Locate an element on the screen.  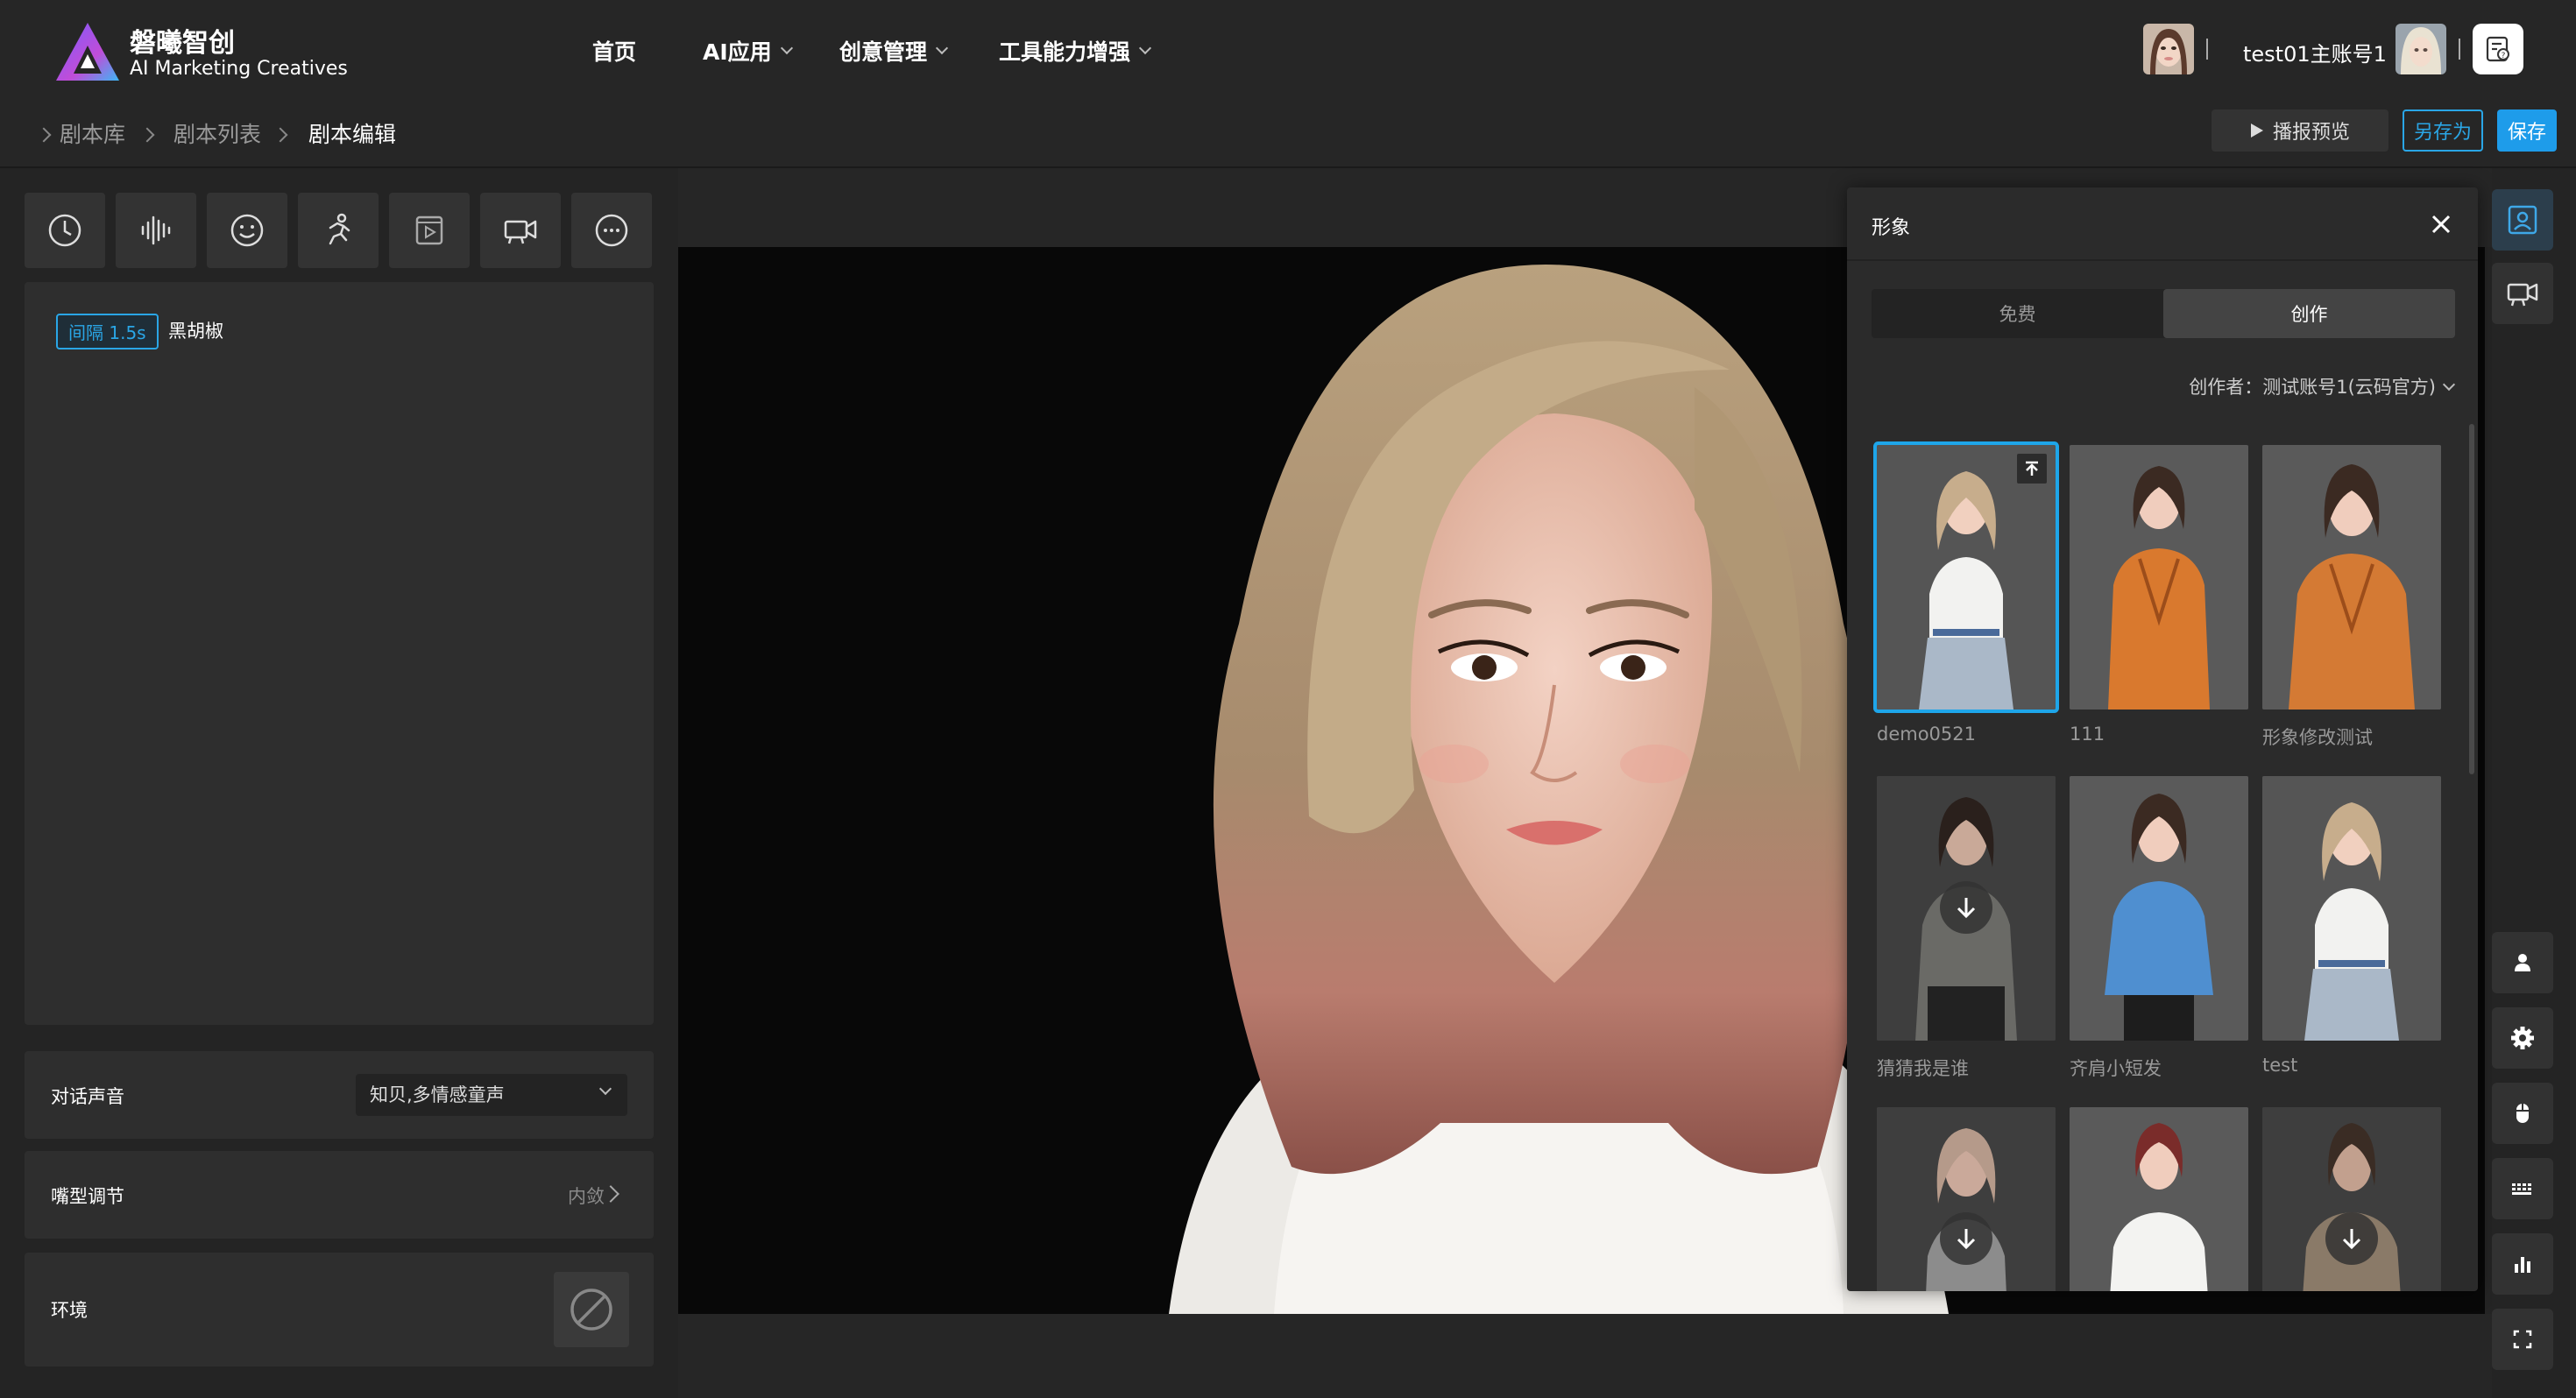
keyboard-control-button is located at coordinates (2522, 1188).